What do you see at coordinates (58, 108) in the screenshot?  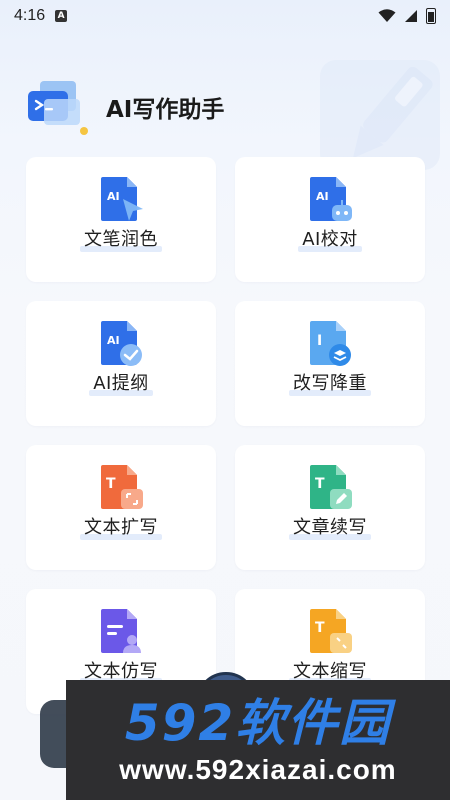 I see `terminal-logo-icon` at bounding box center [58, 108].